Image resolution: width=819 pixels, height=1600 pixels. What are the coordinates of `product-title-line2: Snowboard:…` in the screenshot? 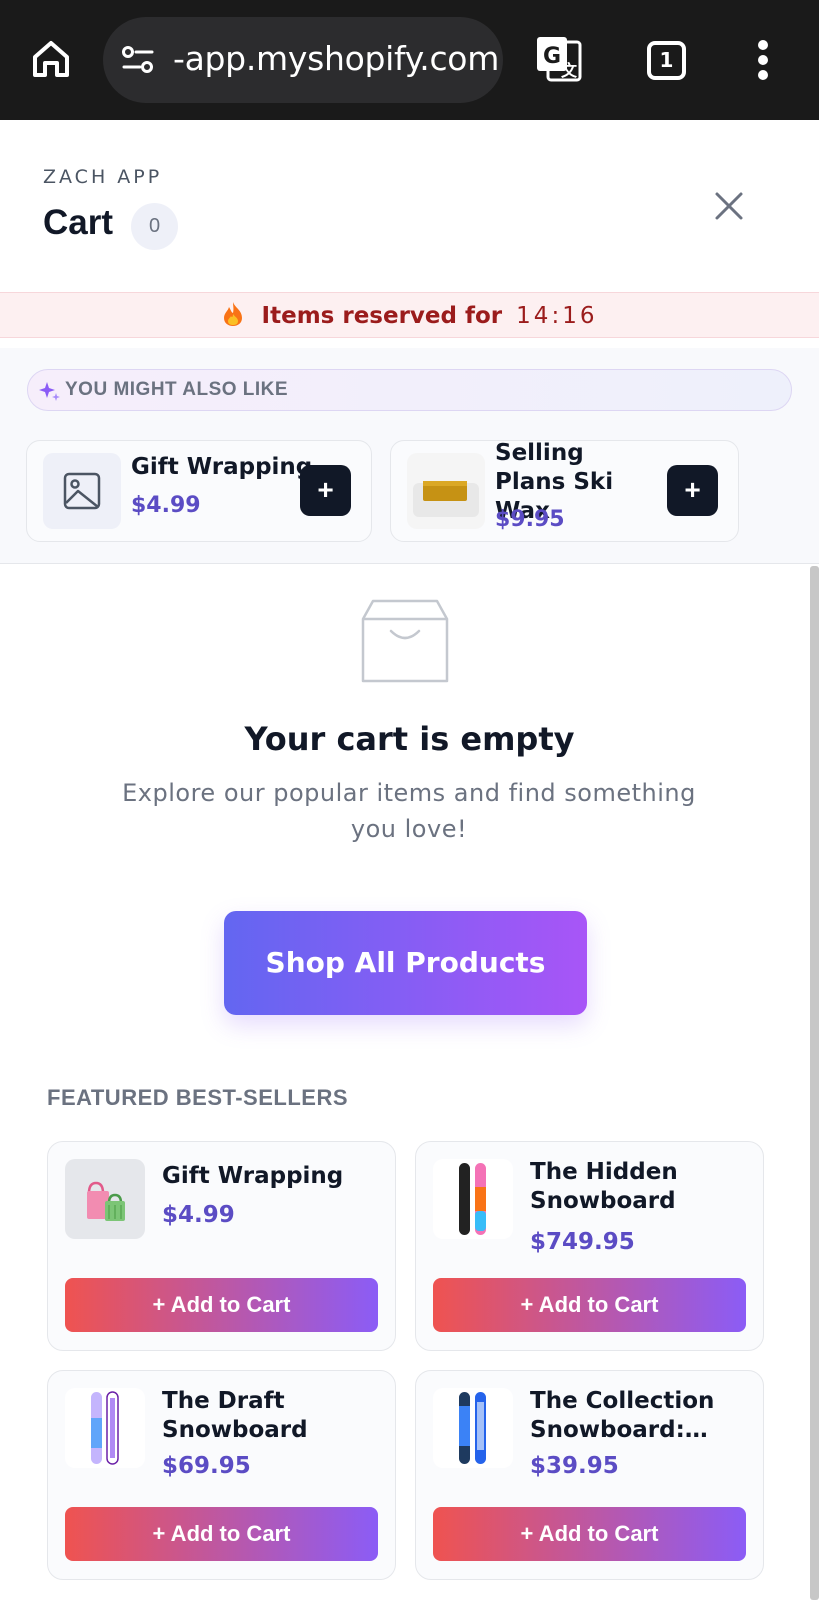 It's located at (619, 1430).